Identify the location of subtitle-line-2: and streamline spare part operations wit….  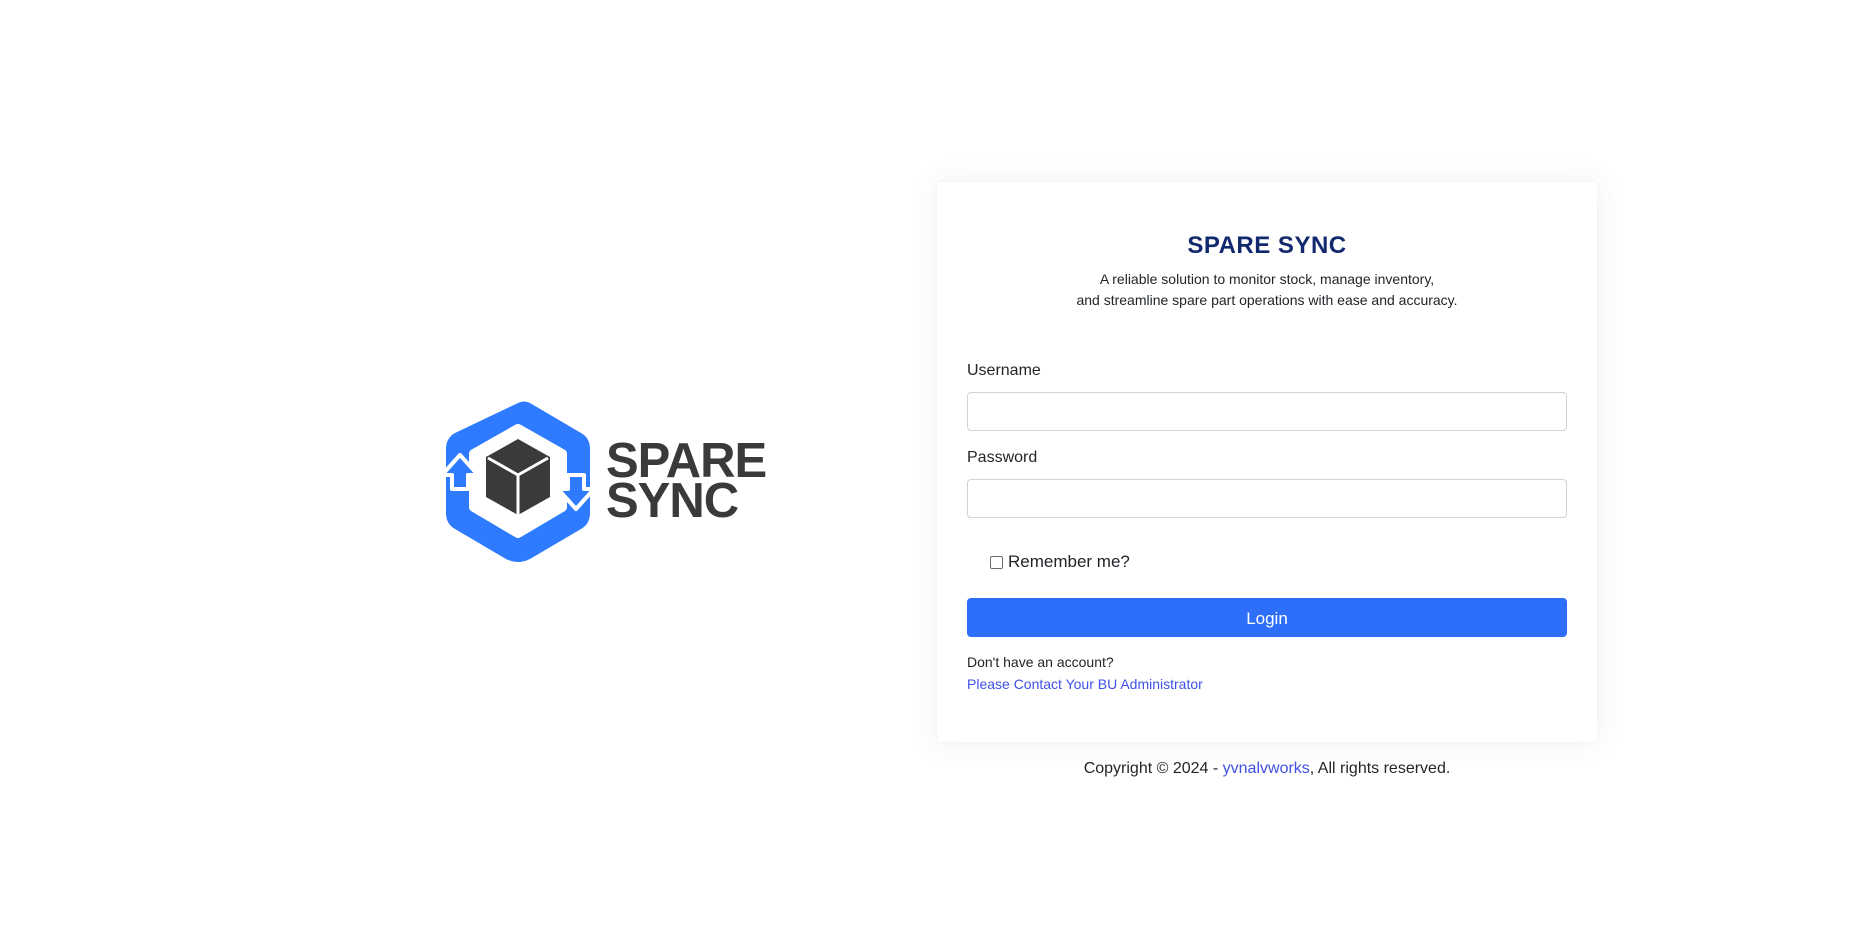
(1267, 300).